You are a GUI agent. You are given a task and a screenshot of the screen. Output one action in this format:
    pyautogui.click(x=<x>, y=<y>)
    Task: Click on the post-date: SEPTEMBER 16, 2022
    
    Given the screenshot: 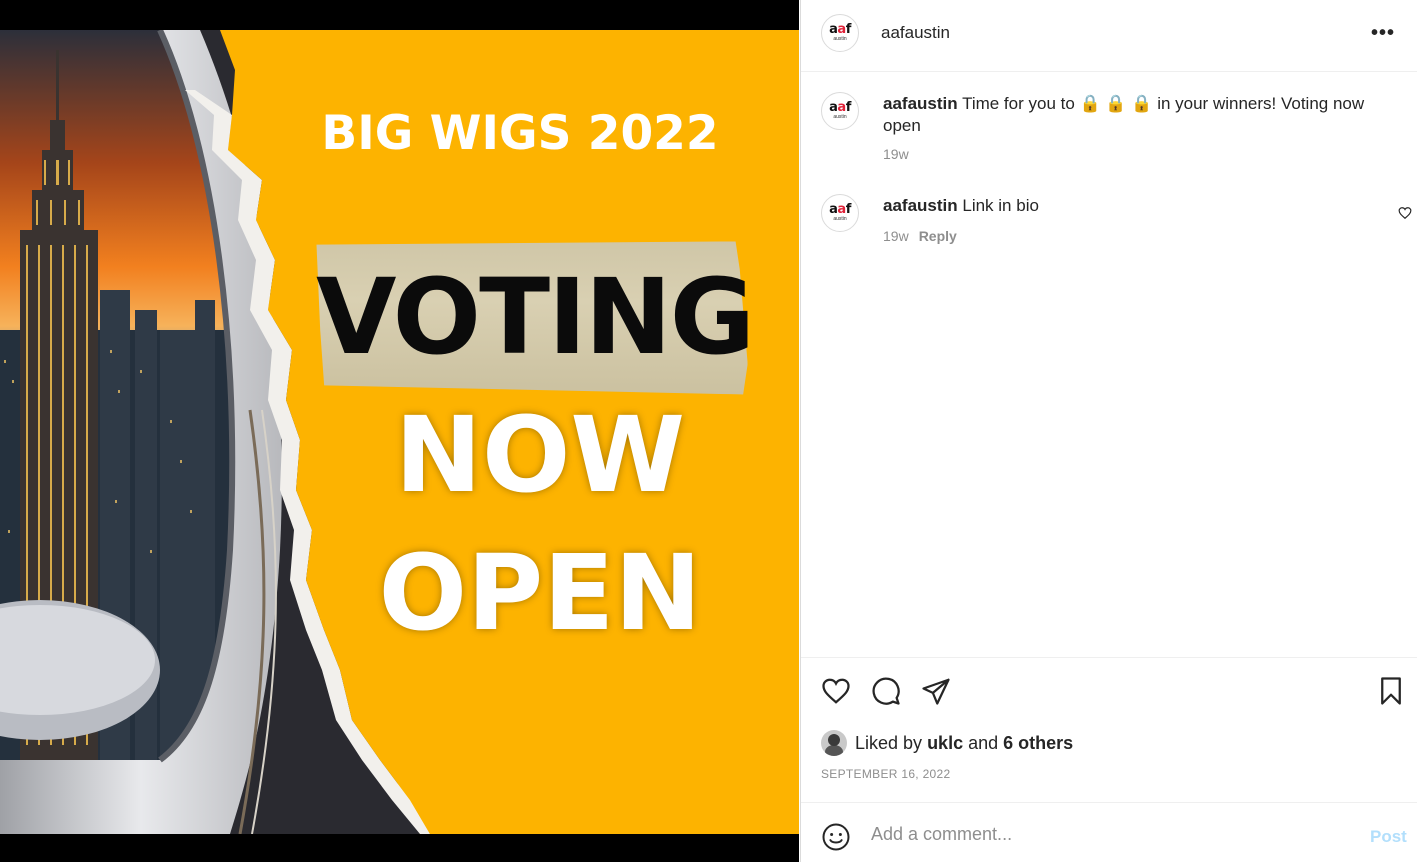 What is the action you would take?
    pyautogui.click(x=885, y=774)
    